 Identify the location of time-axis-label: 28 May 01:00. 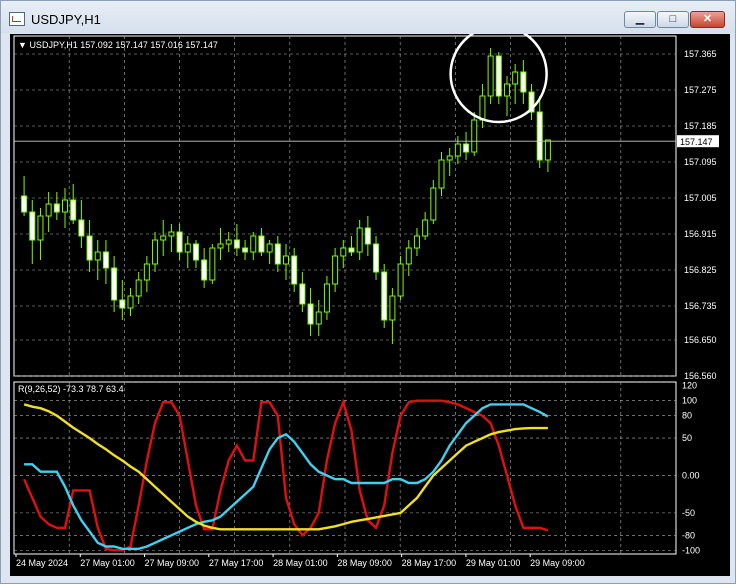
(300, 563).